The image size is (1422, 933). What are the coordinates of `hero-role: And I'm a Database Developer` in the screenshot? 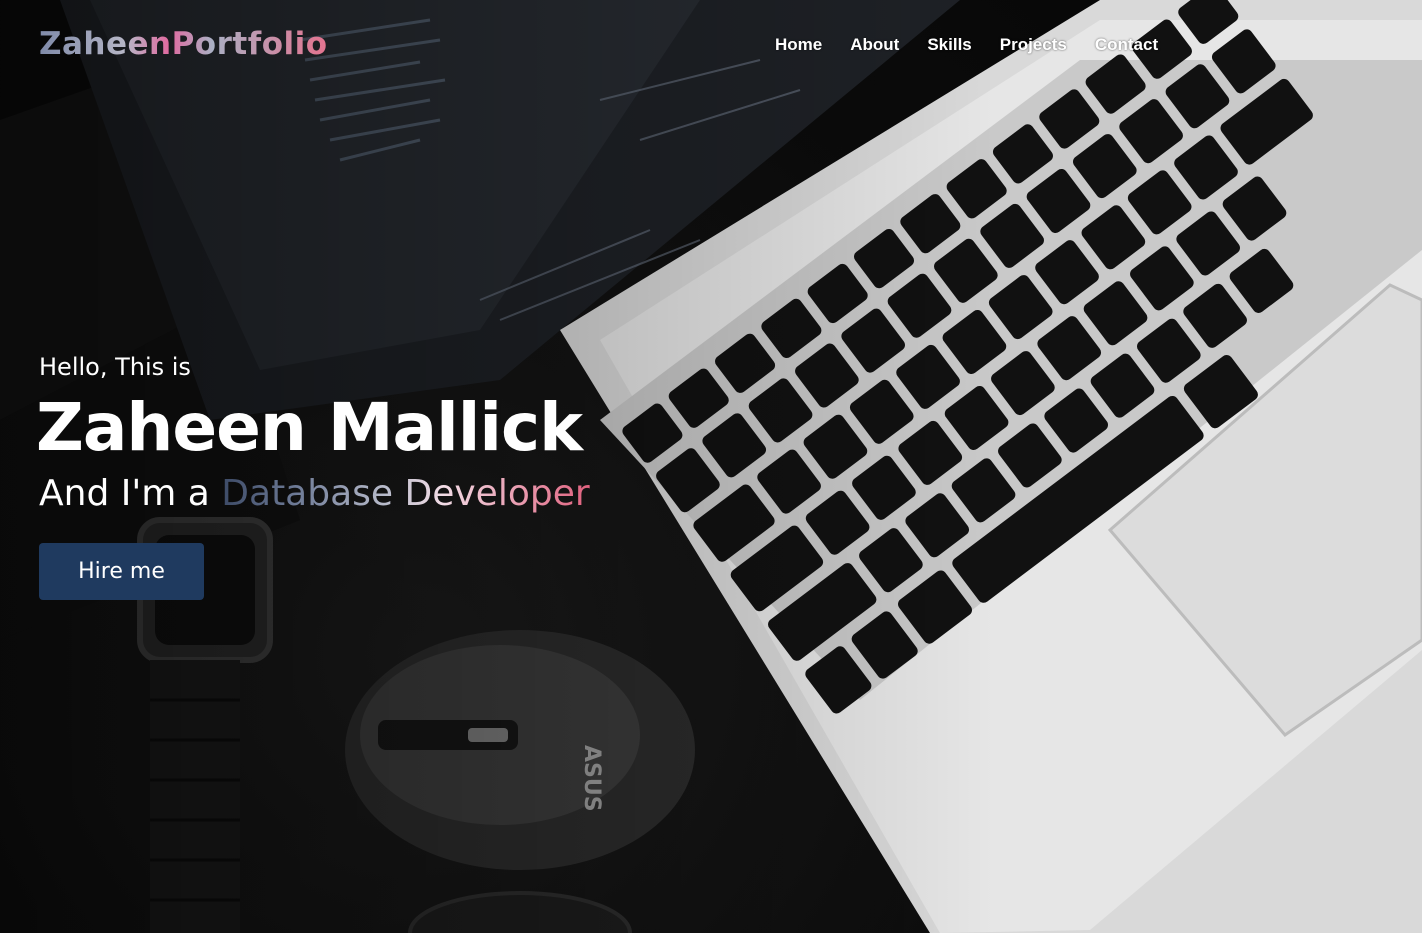 It's located at (314, 494).